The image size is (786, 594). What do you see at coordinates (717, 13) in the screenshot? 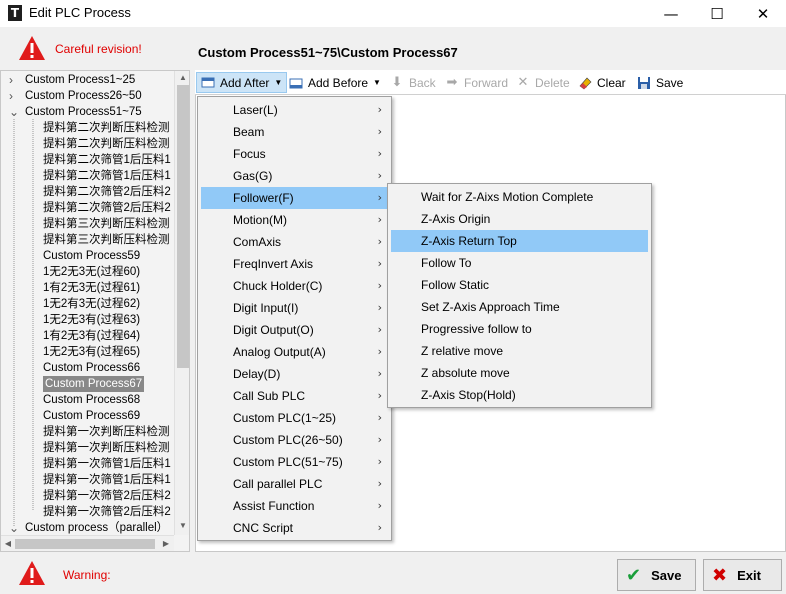
I see `maximize-button: ☐` at bounding box center [717, 13].